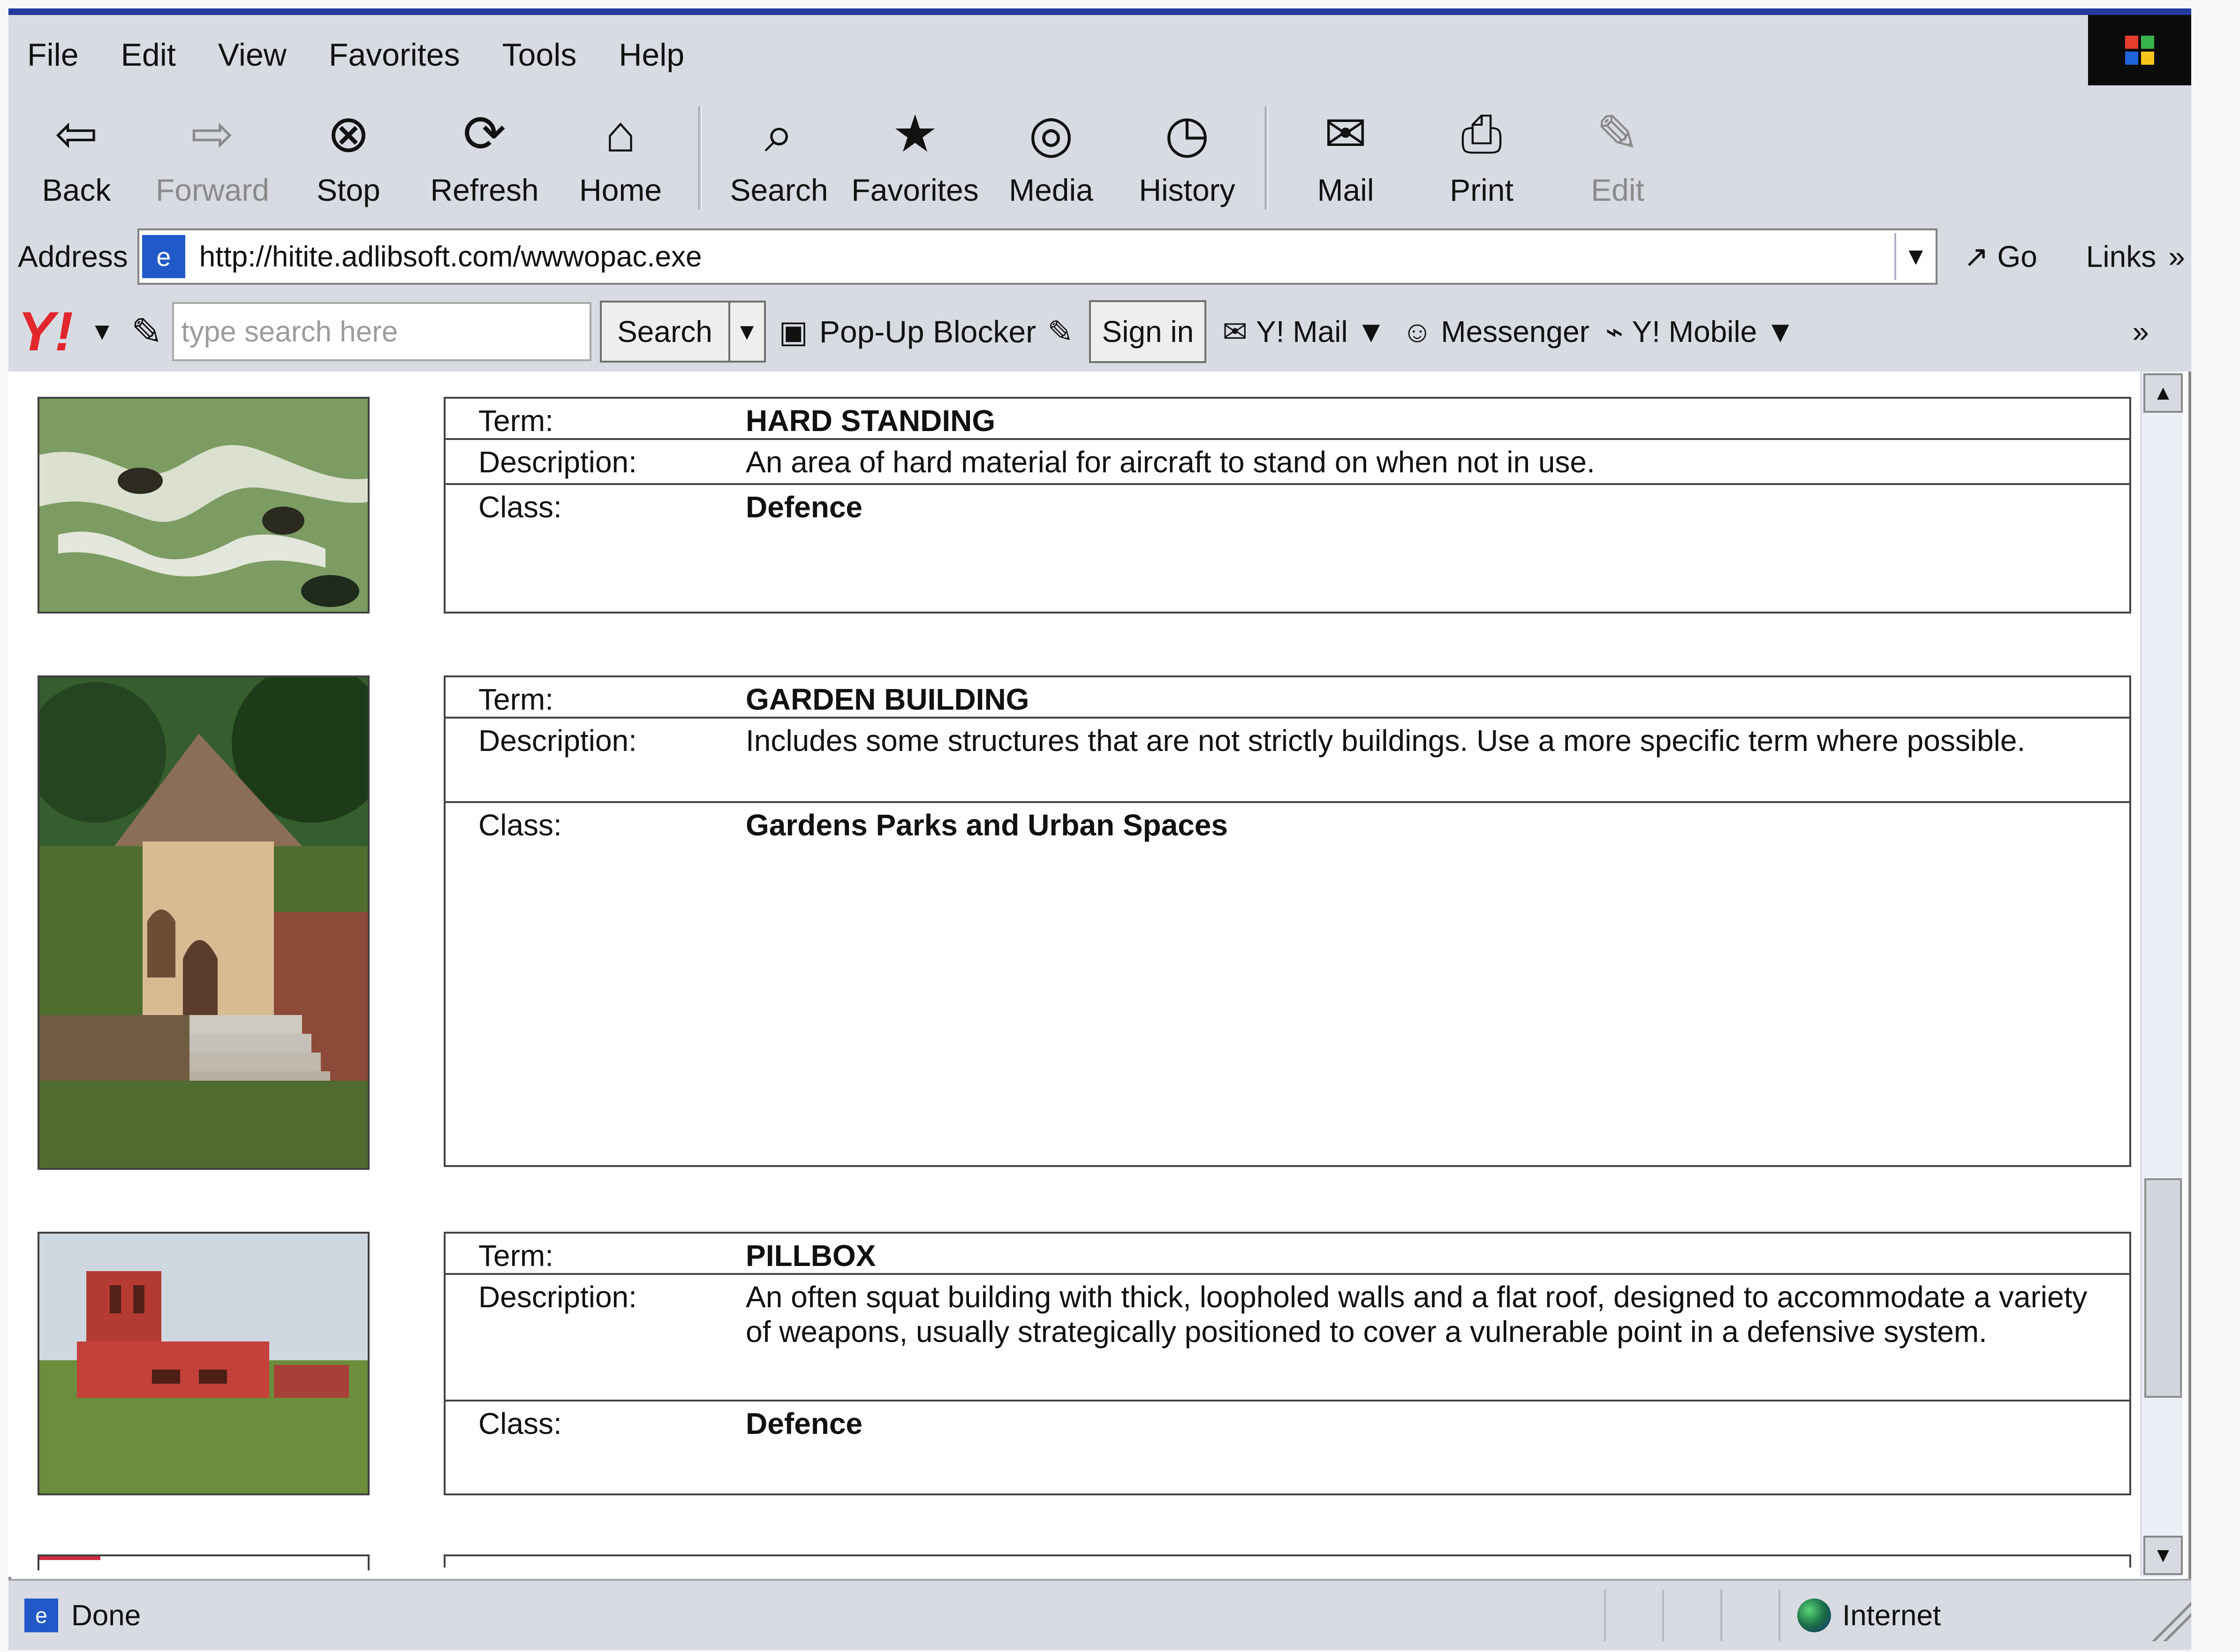  Describe the element at coordinates (651, 55) in the screenshot. I see `menu-help: Help` at that location.